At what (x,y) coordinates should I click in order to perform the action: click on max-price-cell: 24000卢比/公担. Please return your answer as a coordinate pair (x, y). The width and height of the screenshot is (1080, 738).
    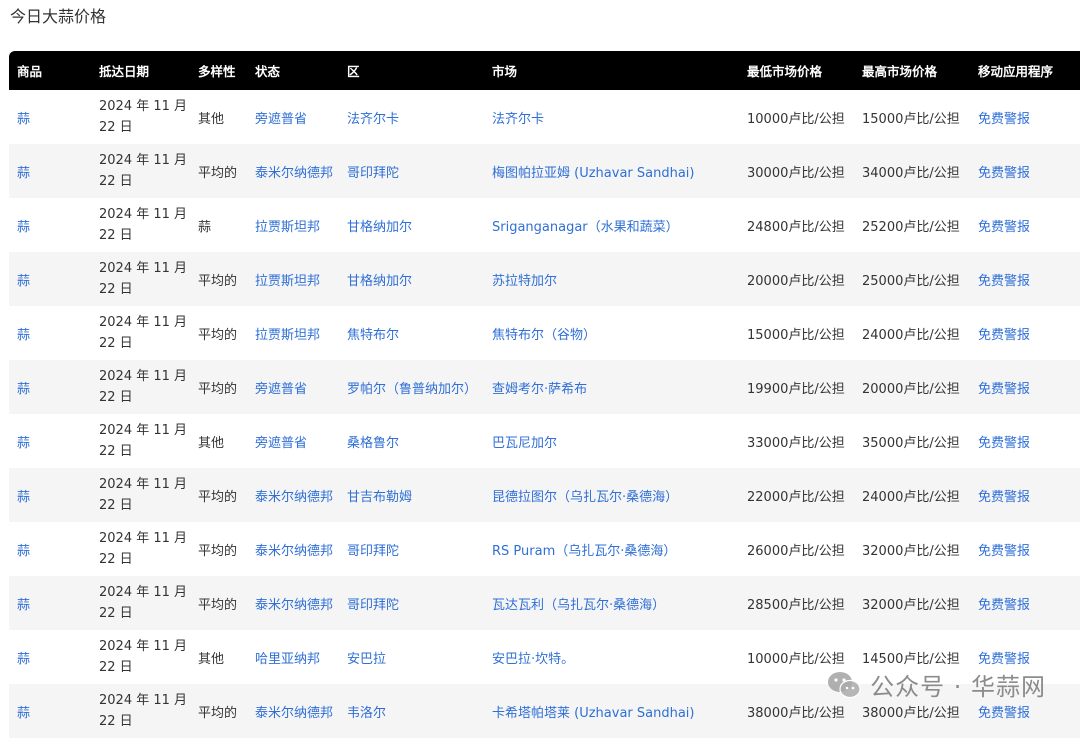
    Looking at the image, I should click on (911, 335).